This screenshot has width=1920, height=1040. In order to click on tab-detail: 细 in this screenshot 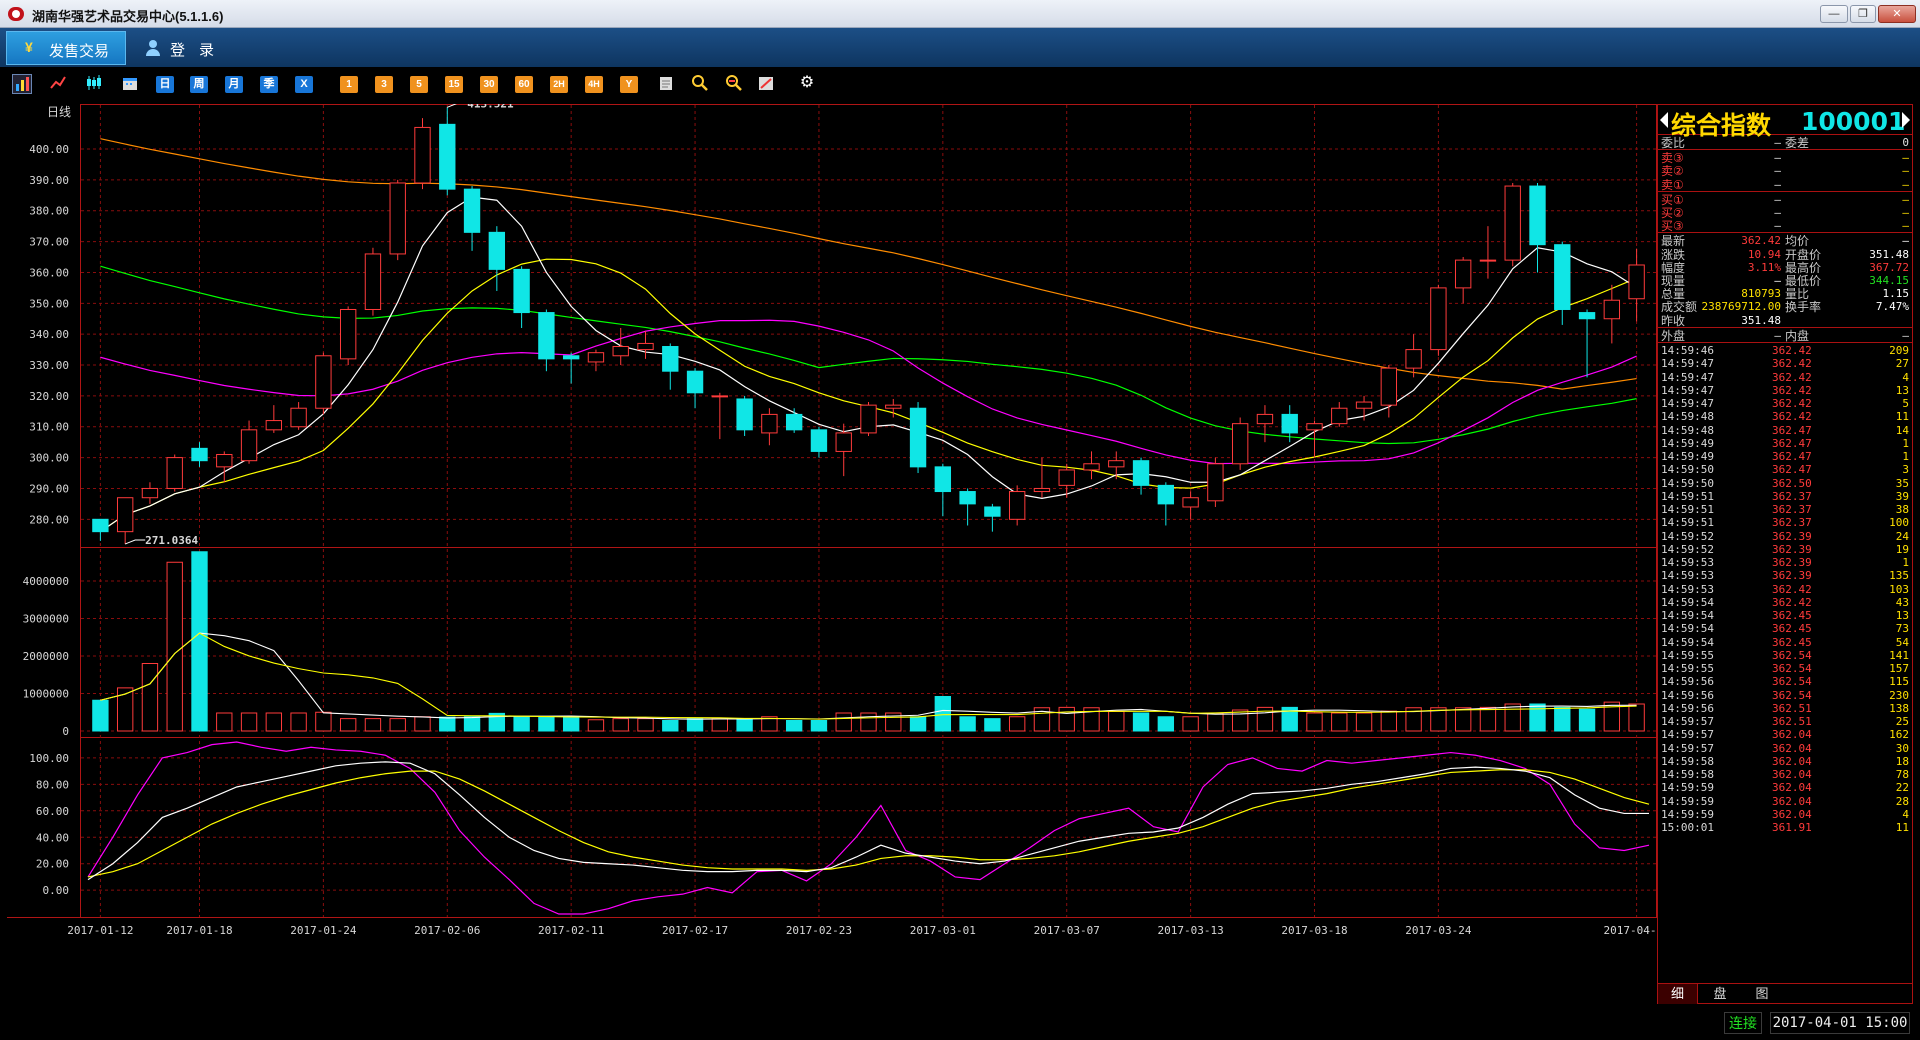, I will do `click(1678, 994)`.